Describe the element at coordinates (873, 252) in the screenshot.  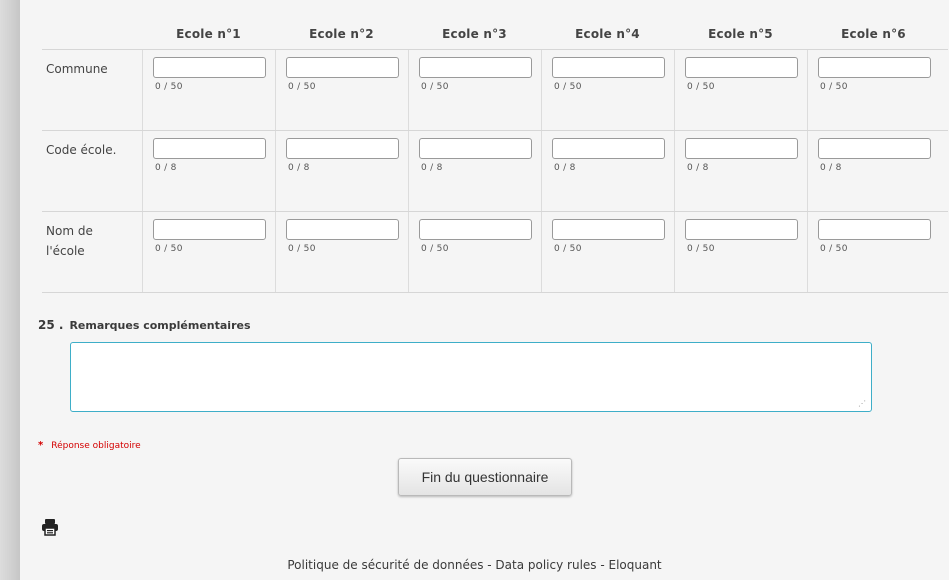
I see `cell-nom-6: 0 / 50` at that location.